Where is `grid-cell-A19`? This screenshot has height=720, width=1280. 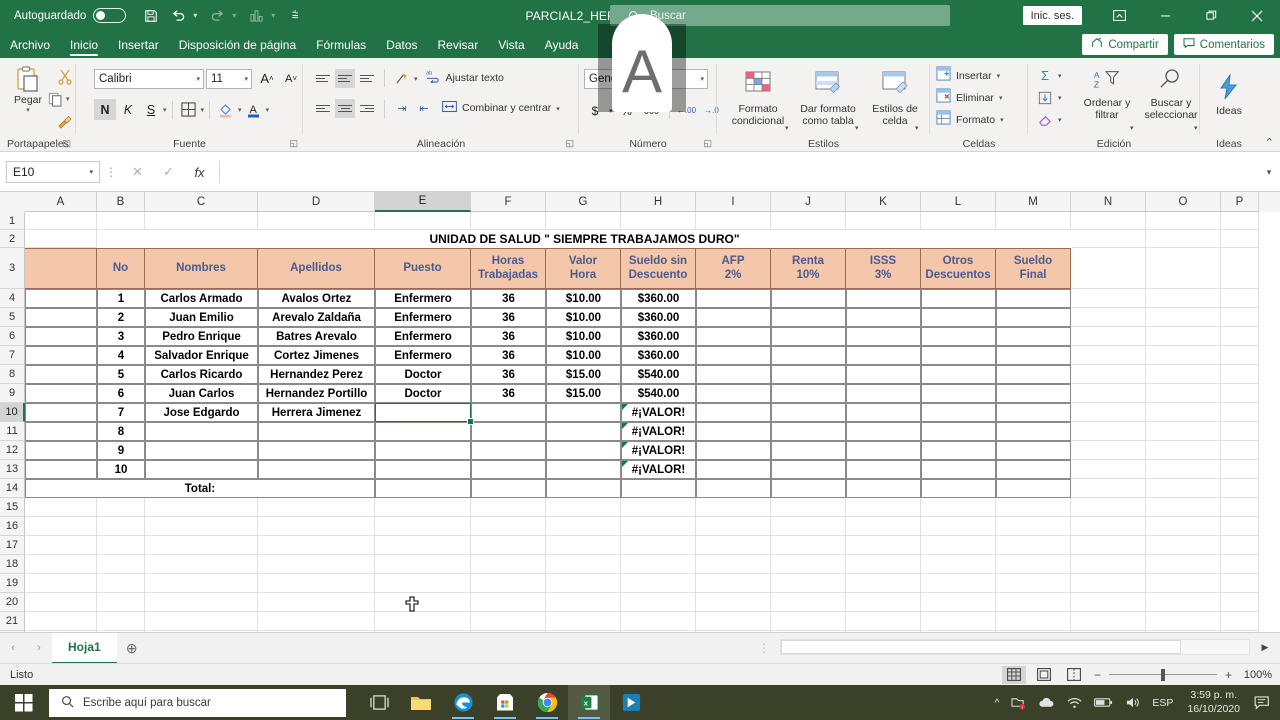
grid-cell-A19 is located at coordinates (61, 583).